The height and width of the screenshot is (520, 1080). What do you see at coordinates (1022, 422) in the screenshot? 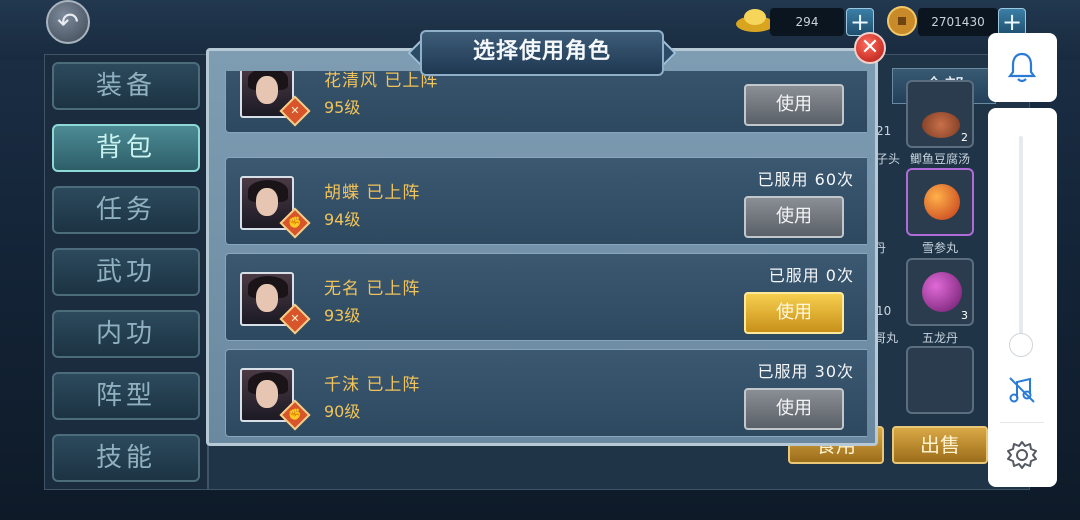
I see `panel-divider` at bounding box center [1022, 422].